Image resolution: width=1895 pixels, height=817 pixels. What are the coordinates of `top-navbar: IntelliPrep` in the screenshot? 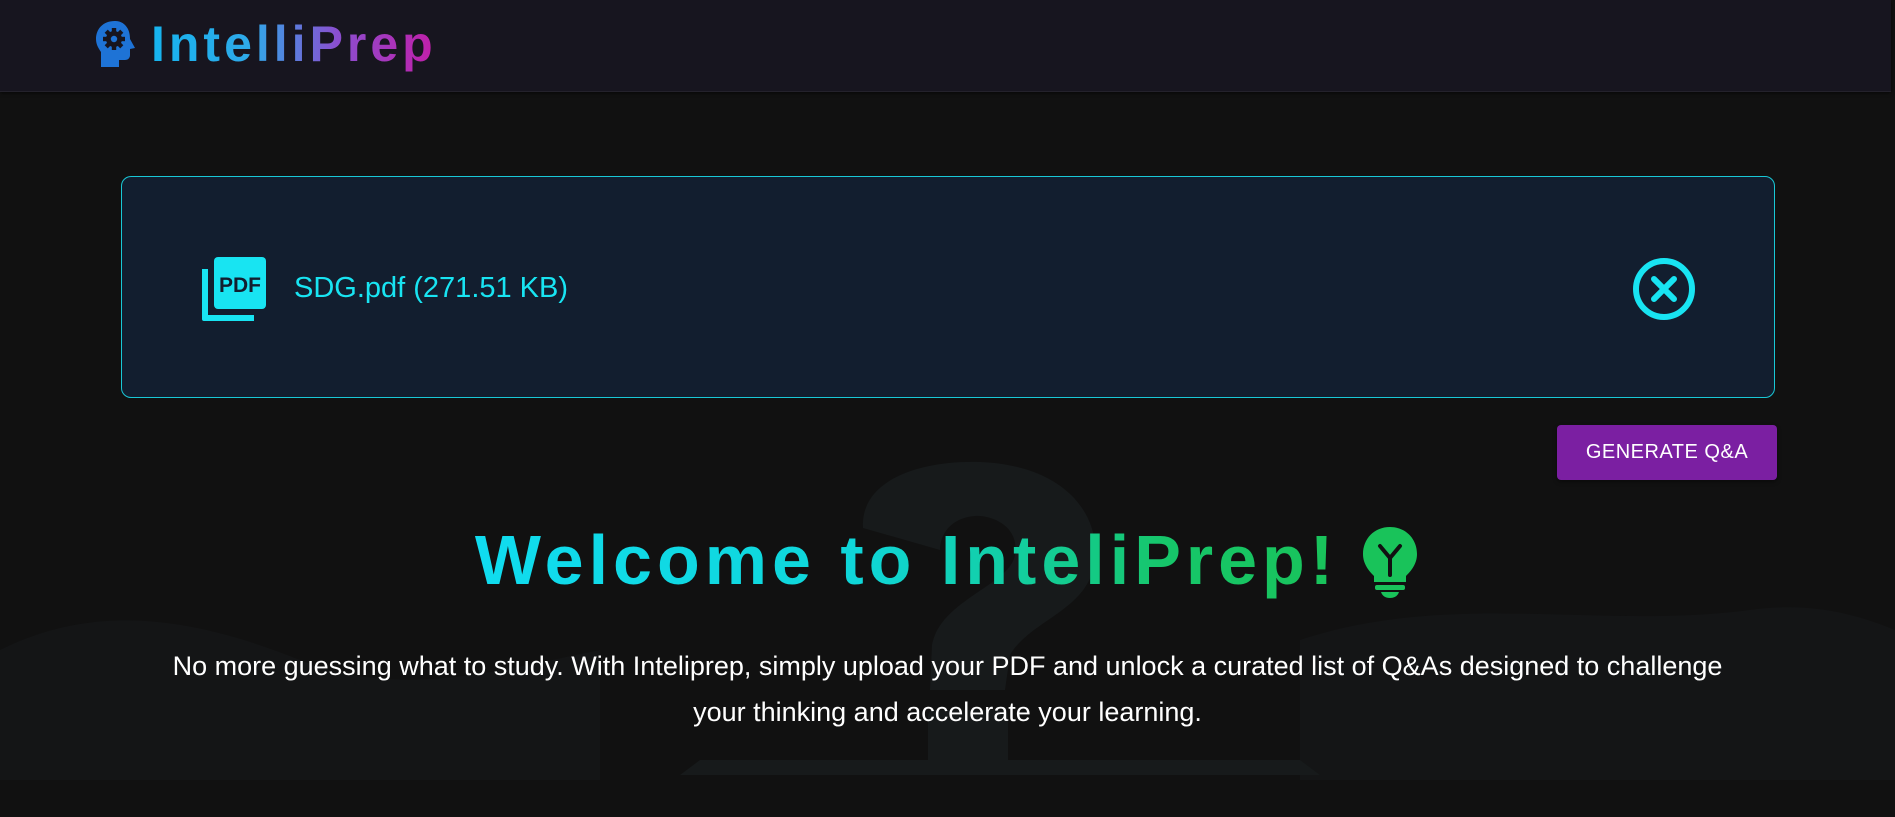 It's located at (945, 46).